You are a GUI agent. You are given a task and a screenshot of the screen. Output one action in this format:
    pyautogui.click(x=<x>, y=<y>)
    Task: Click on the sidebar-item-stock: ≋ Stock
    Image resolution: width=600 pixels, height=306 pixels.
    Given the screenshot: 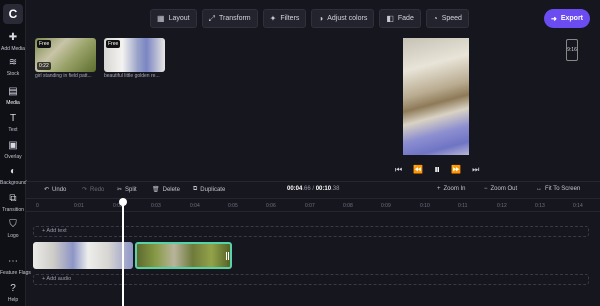 What is the action you would take?
    pyautogui.click(x=13, y=67)
    